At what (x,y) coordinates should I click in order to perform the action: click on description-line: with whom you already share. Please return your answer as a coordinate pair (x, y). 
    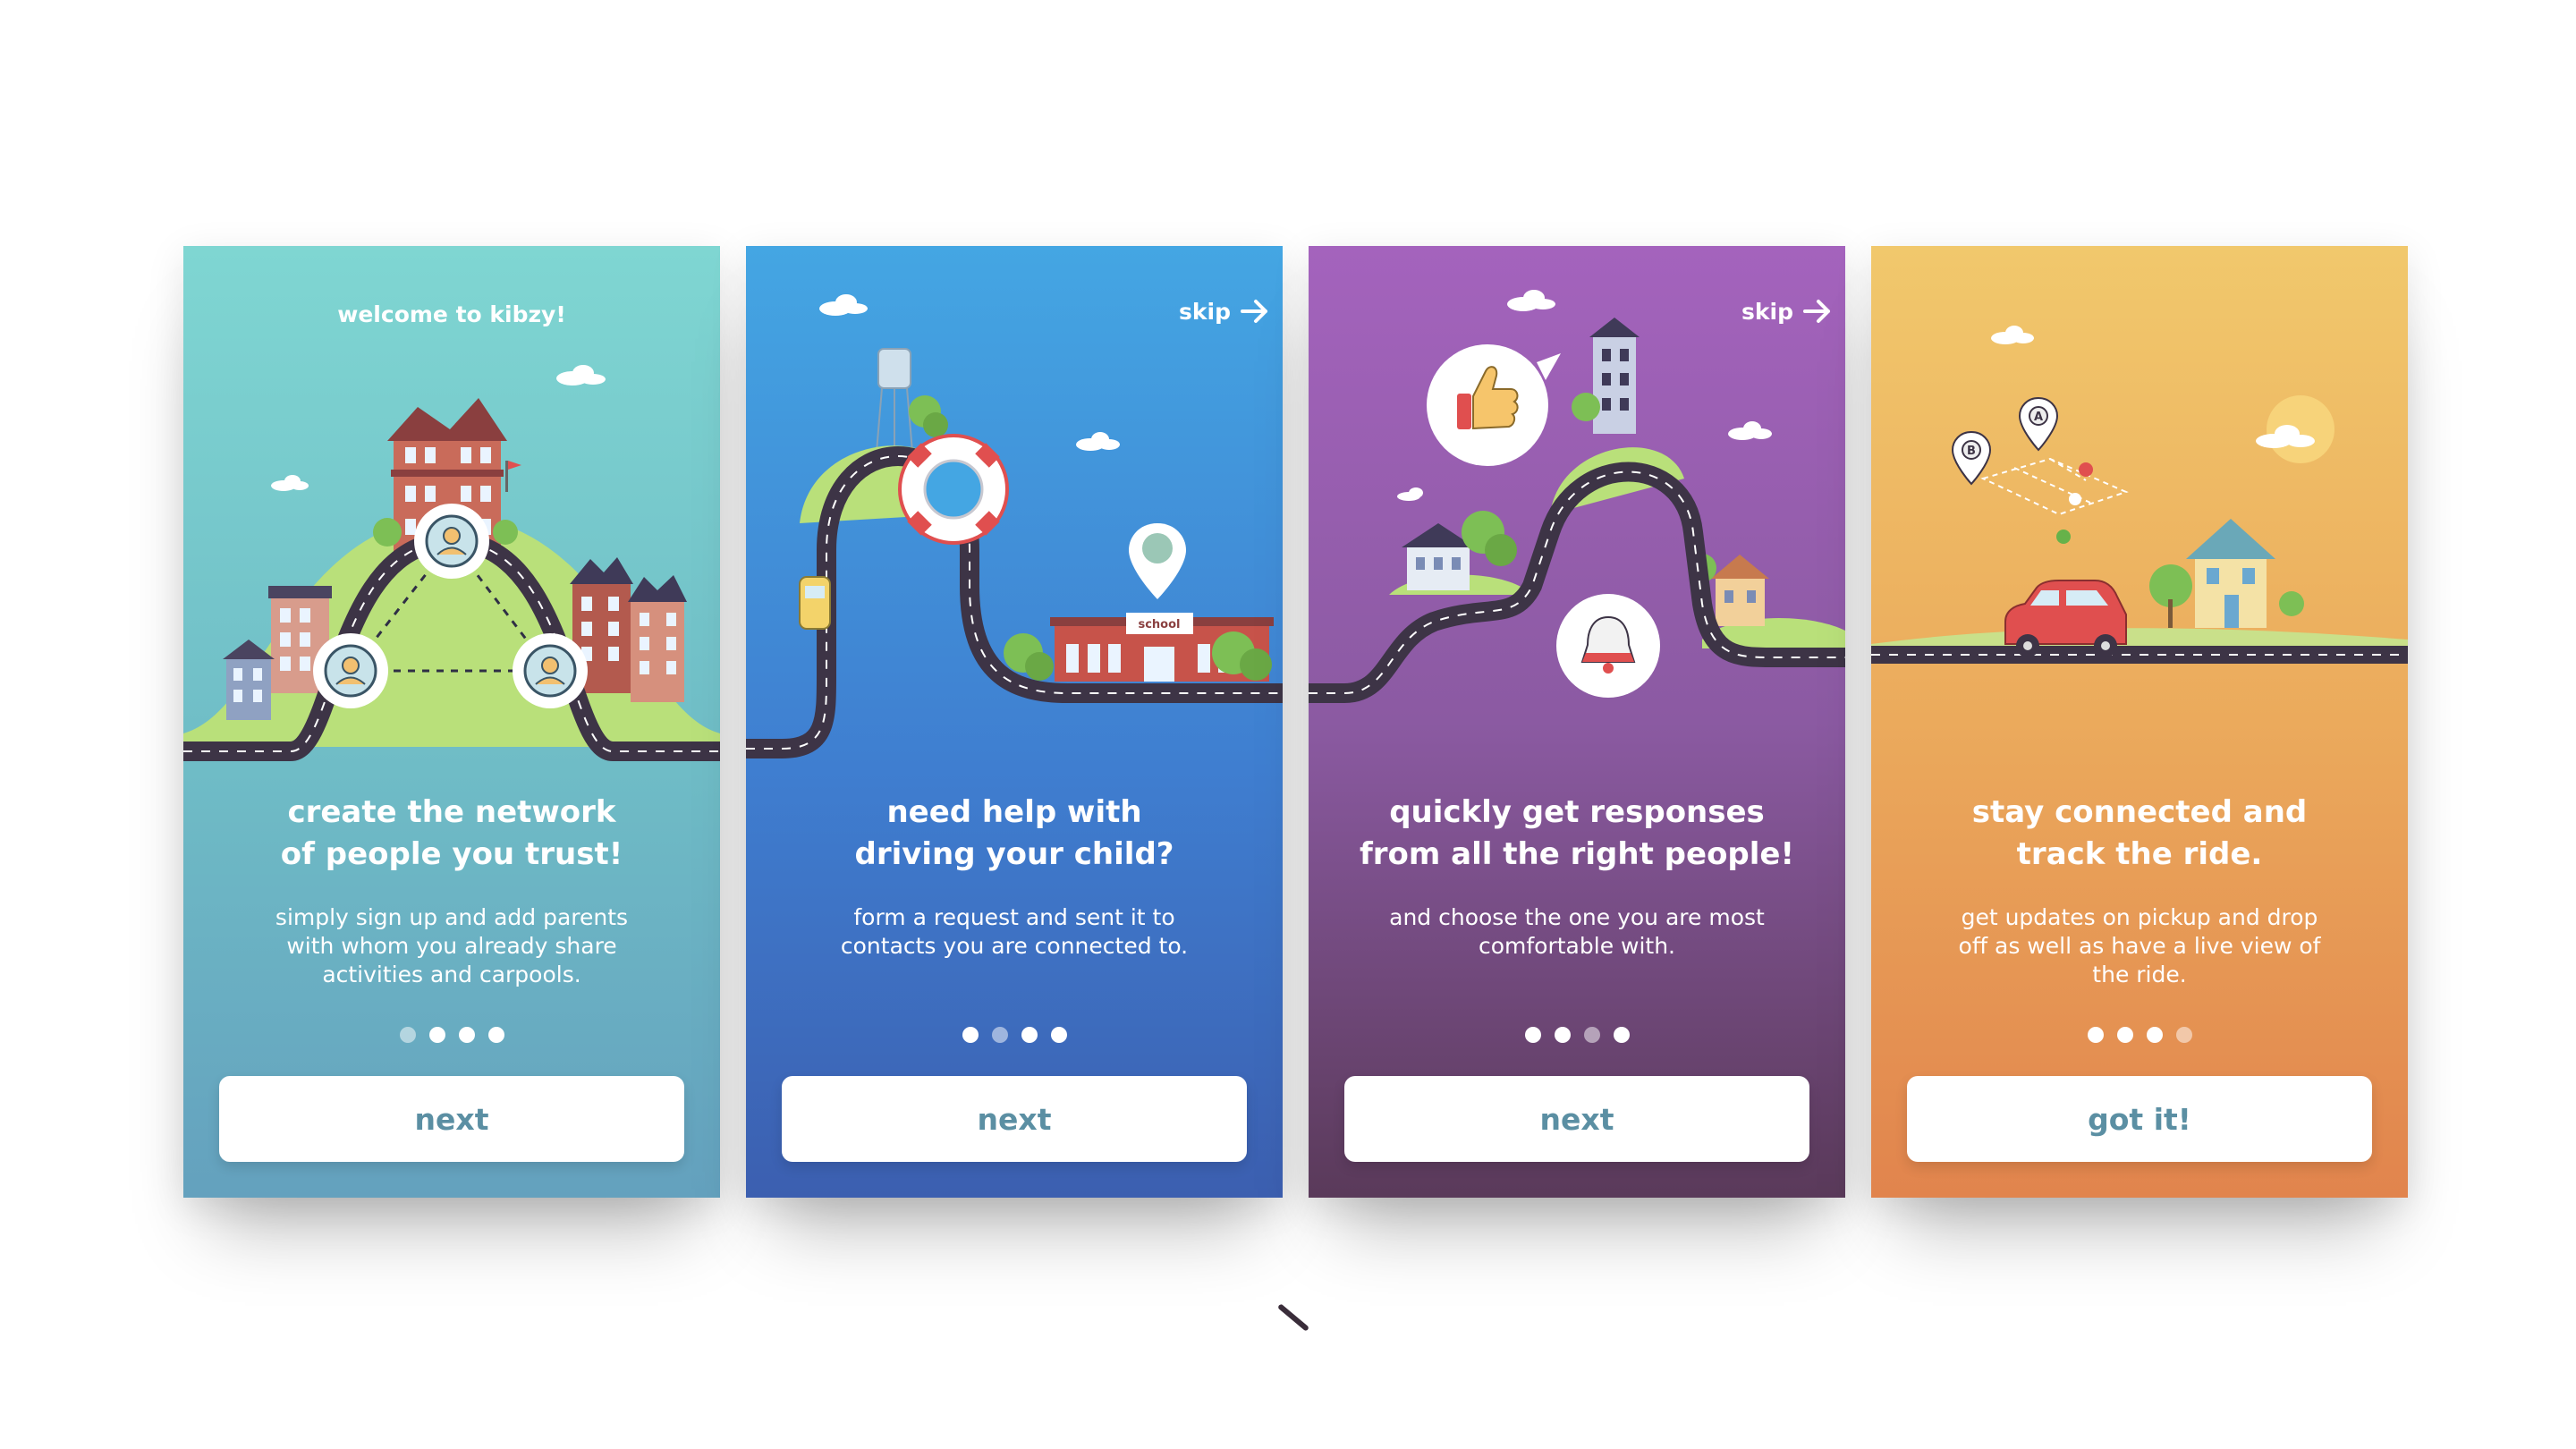
    Looking at the image, I should click on (451, 946).